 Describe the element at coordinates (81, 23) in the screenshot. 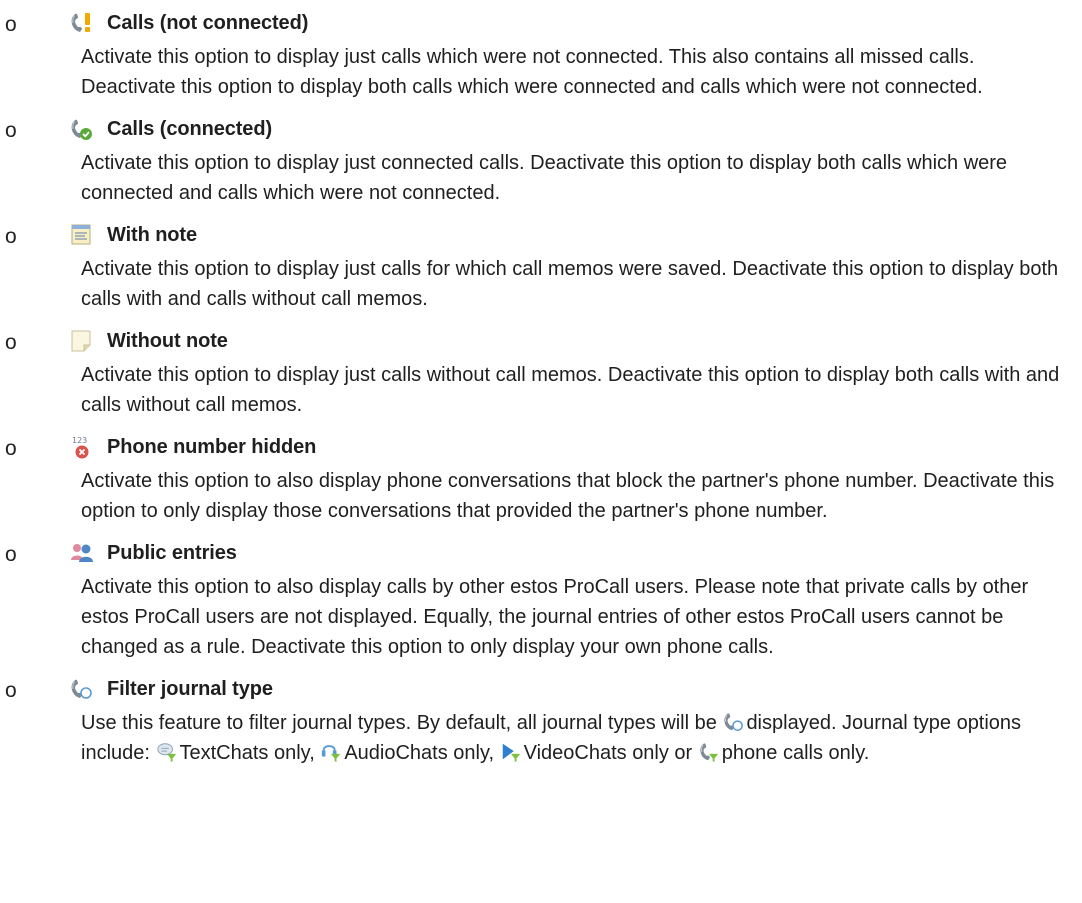

I see `phone-warning-icon` at that location.